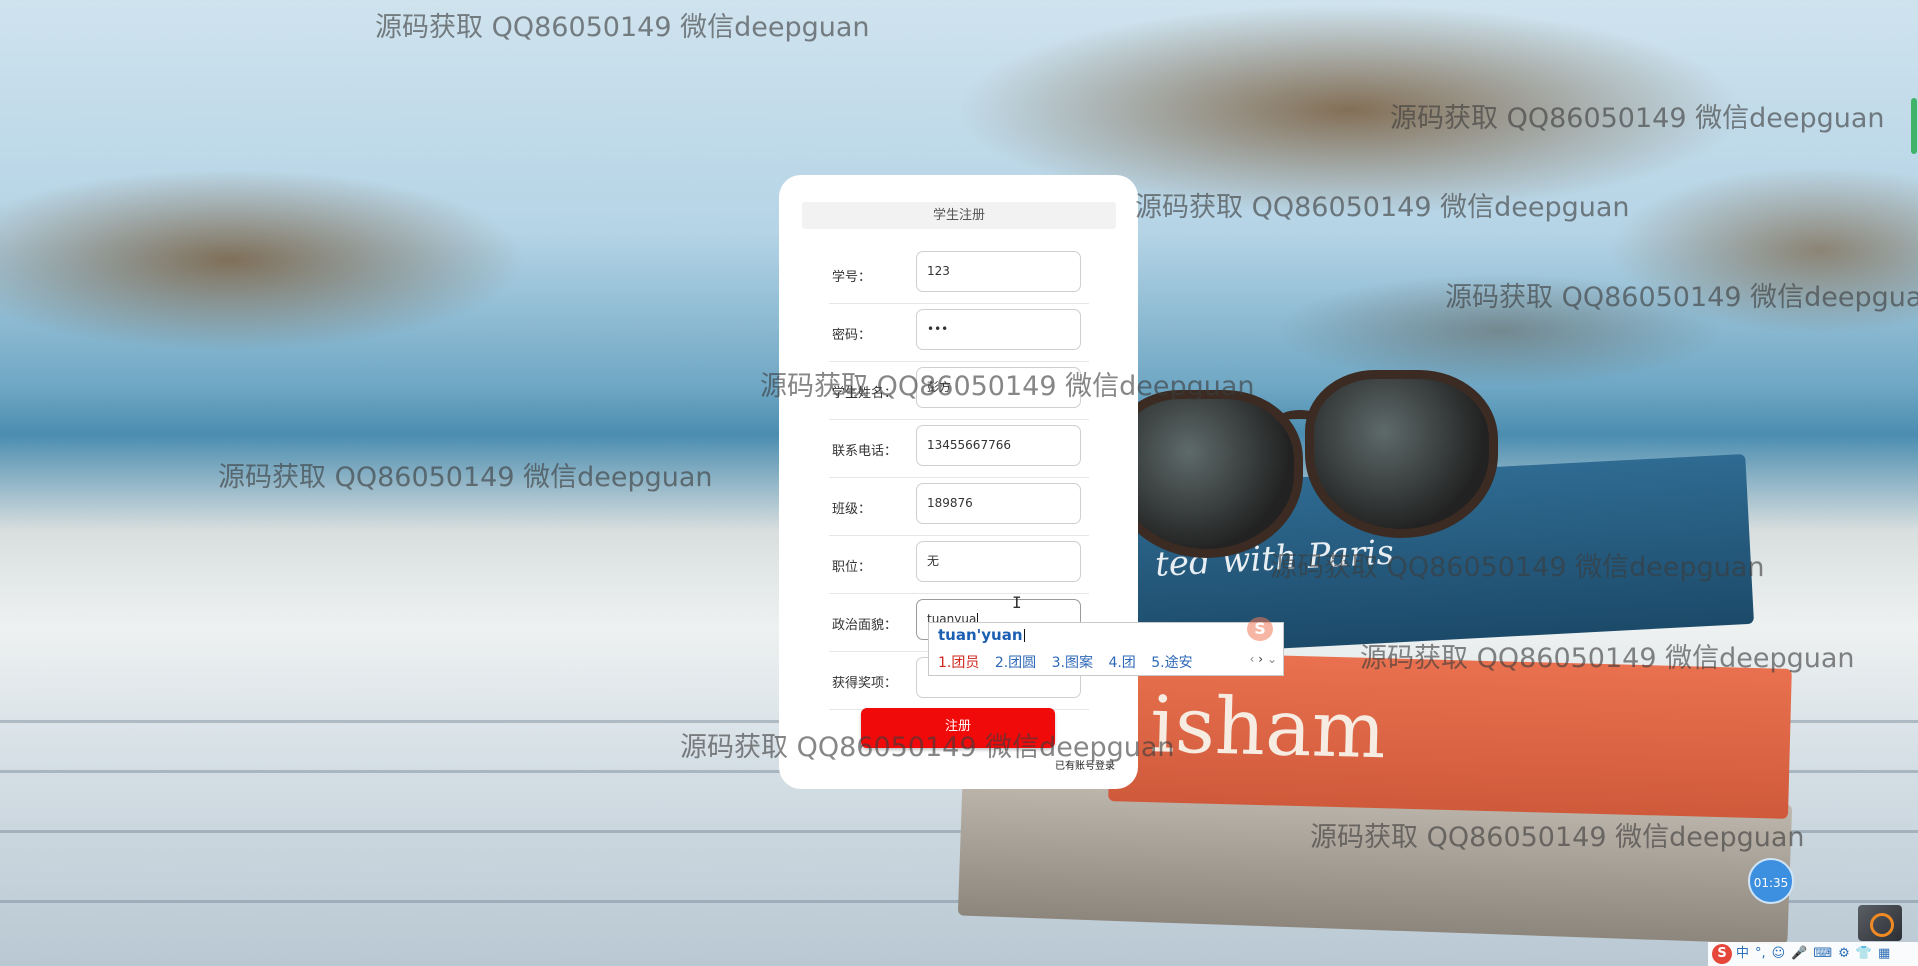 Image resolution: width=1918 pixels, height=966 pixels. I want to click on position-input: 无, so click(998, 561).